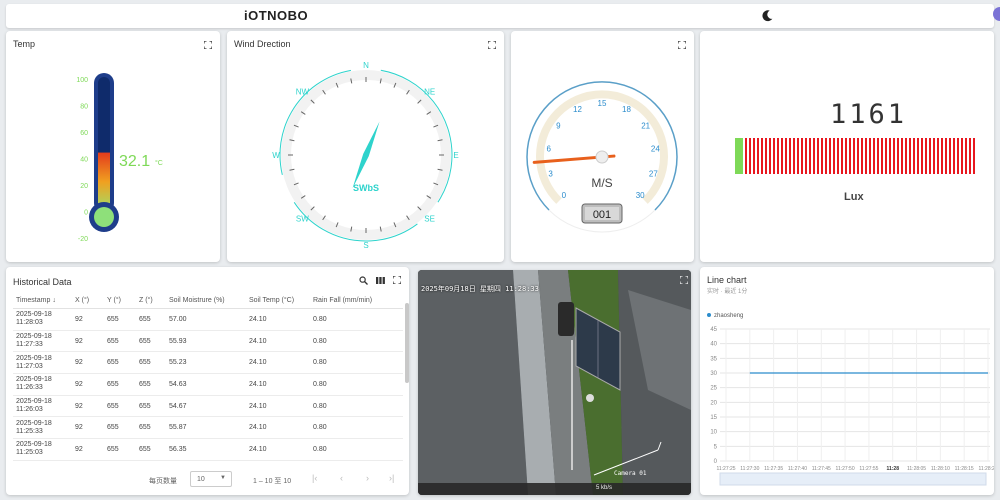 The image size is (1000, 500). I want to click on col-soil-temp: Soil Temp (°C), so click(281, 300).